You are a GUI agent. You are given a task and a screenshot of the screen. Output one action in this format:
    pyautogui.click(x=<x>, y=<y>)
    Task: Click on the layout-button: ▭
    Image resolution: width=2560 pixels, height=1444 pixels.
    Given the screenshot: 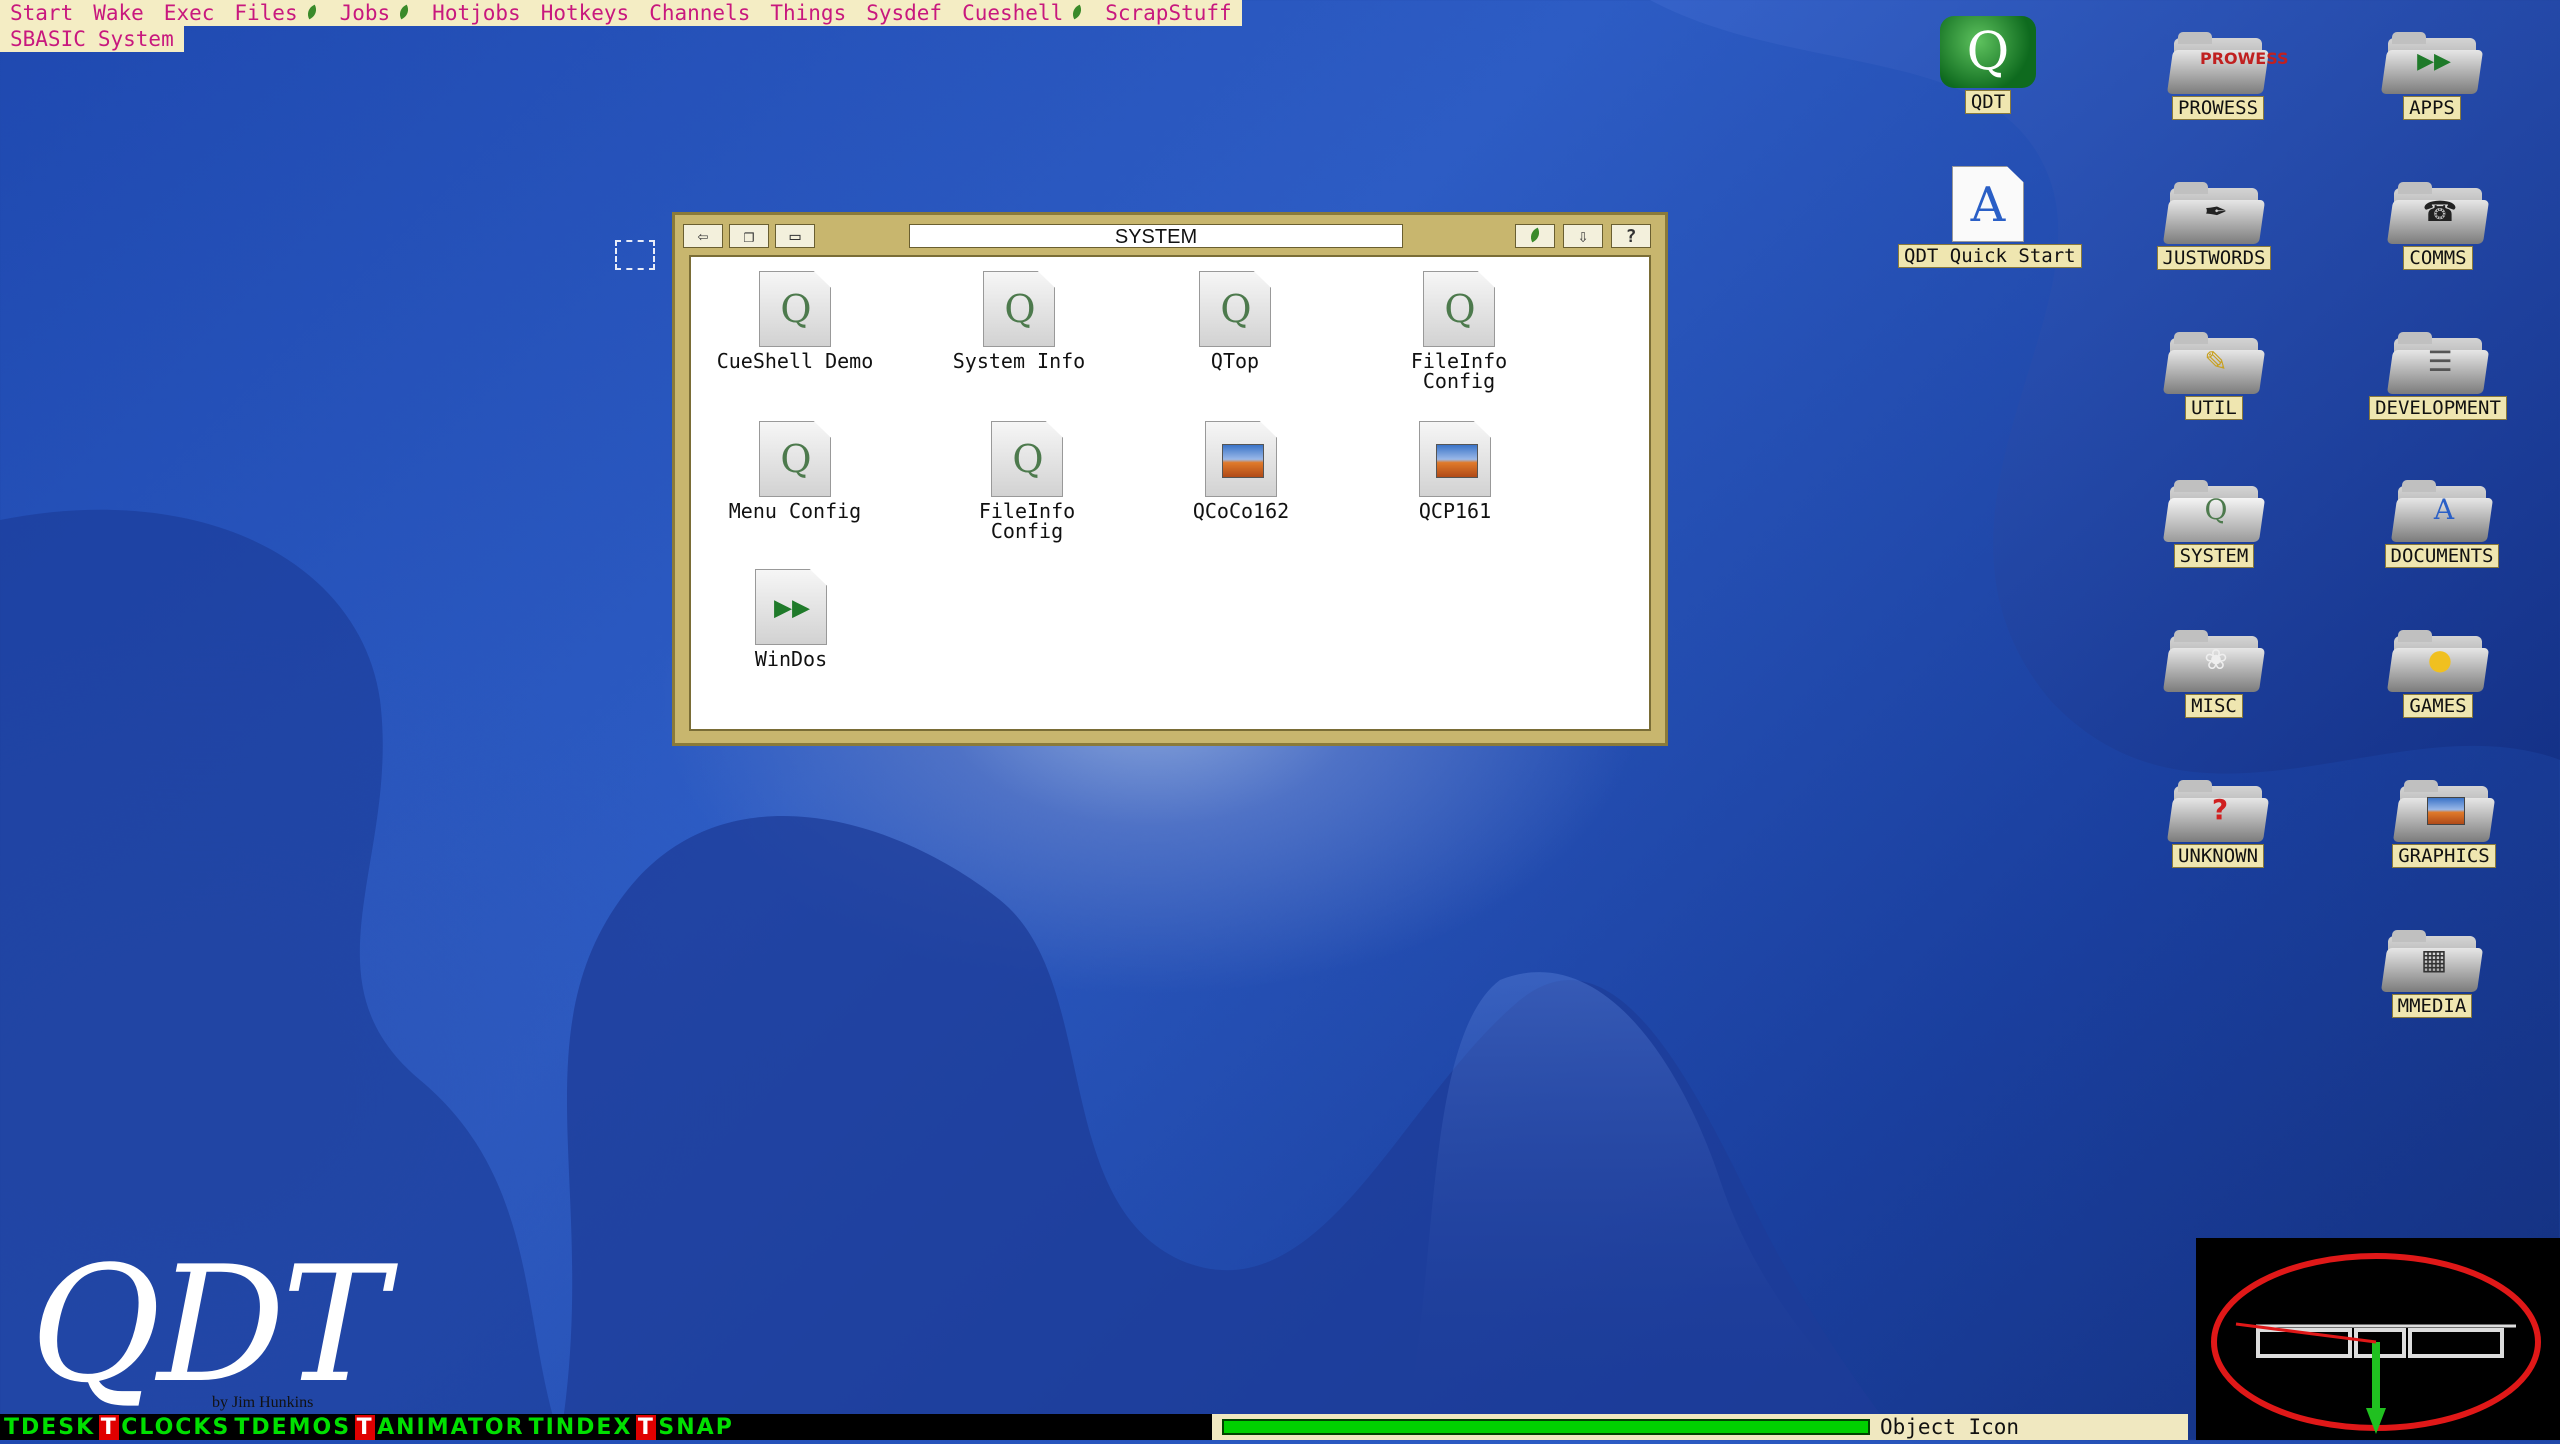 What is the action you would take?
    pyautogui.click(x=795, y=236)
    